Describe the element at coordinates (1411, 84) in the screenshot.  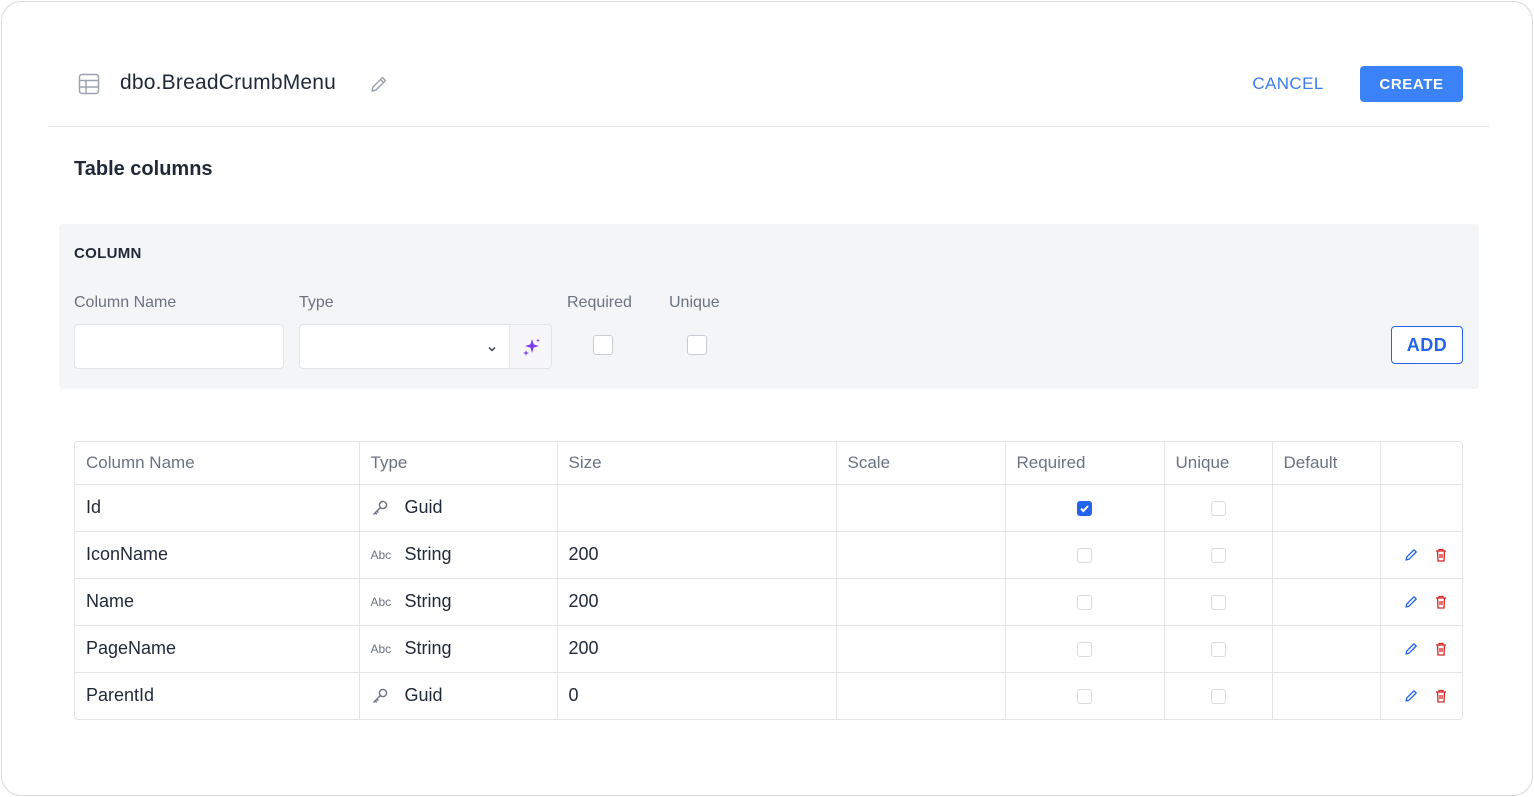
I see `create-button: CREATE` at that location.